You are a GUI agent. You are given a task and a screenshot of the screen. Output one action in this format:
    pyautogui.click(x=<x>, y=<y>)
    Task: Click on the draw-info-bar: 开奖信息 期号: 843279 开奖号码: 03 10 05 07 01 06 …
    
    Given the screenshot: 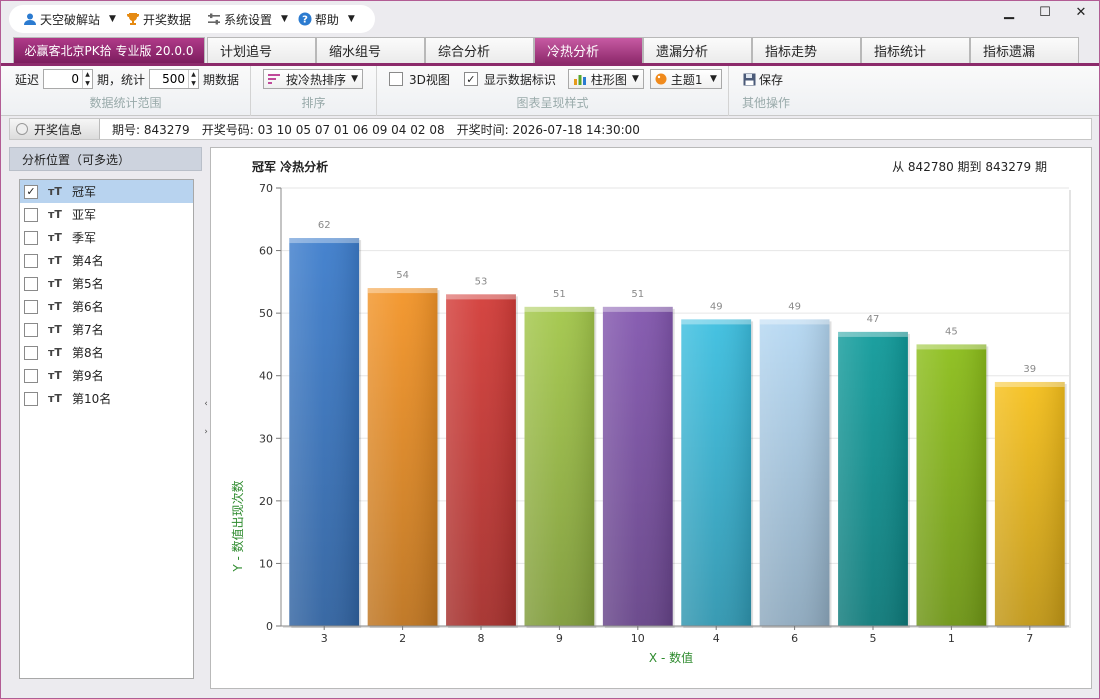 What is the action you would take?
    pyautogui.click(x=550, y=129)
    